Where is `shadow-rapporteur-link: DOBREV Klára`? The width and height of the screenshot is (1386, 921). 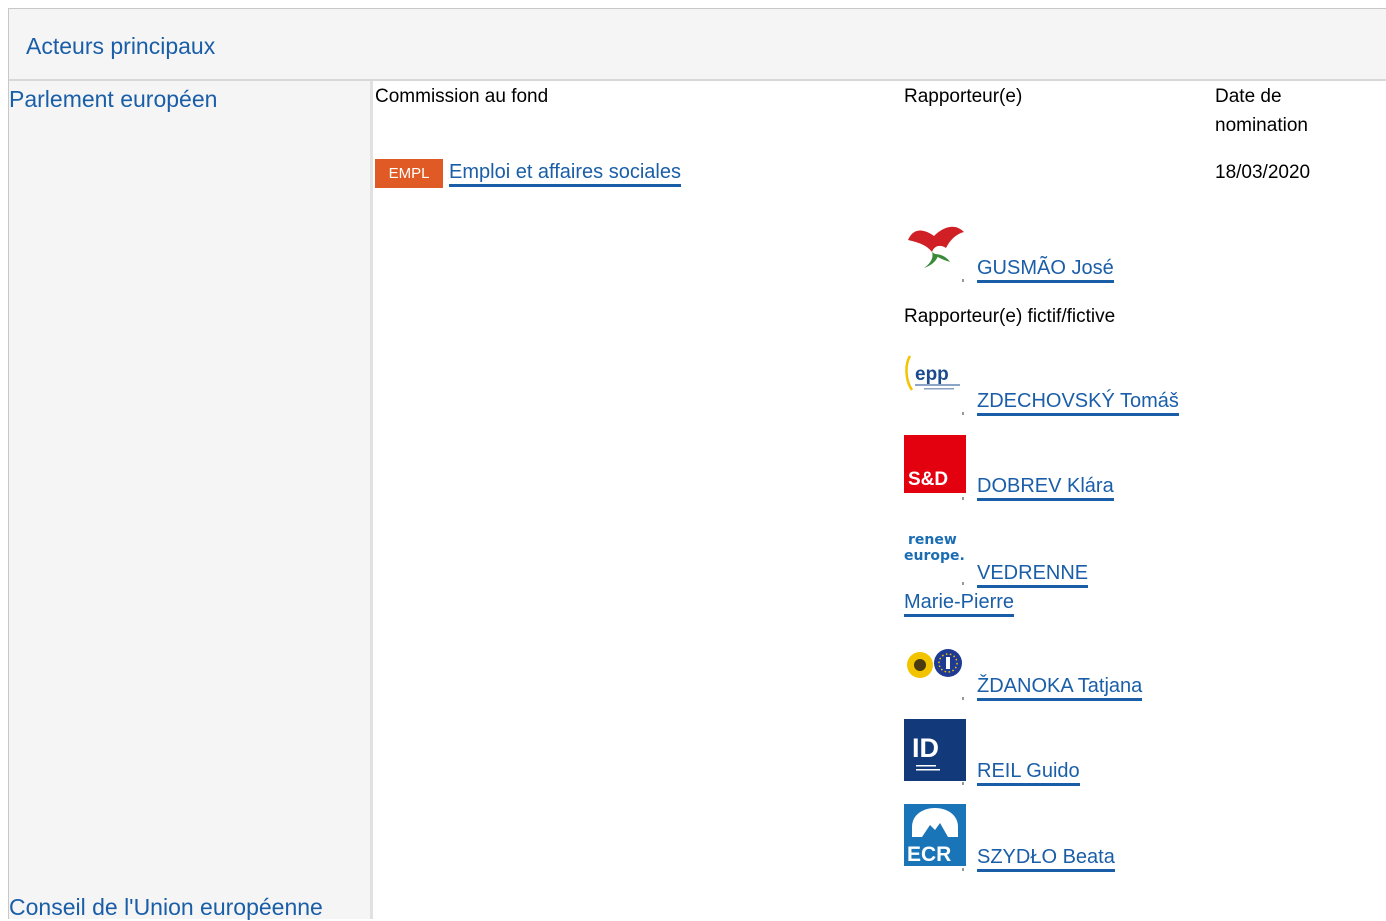 shadow-rapporteur-link: DOBREV Klára is located at coordinates (1045, 488).